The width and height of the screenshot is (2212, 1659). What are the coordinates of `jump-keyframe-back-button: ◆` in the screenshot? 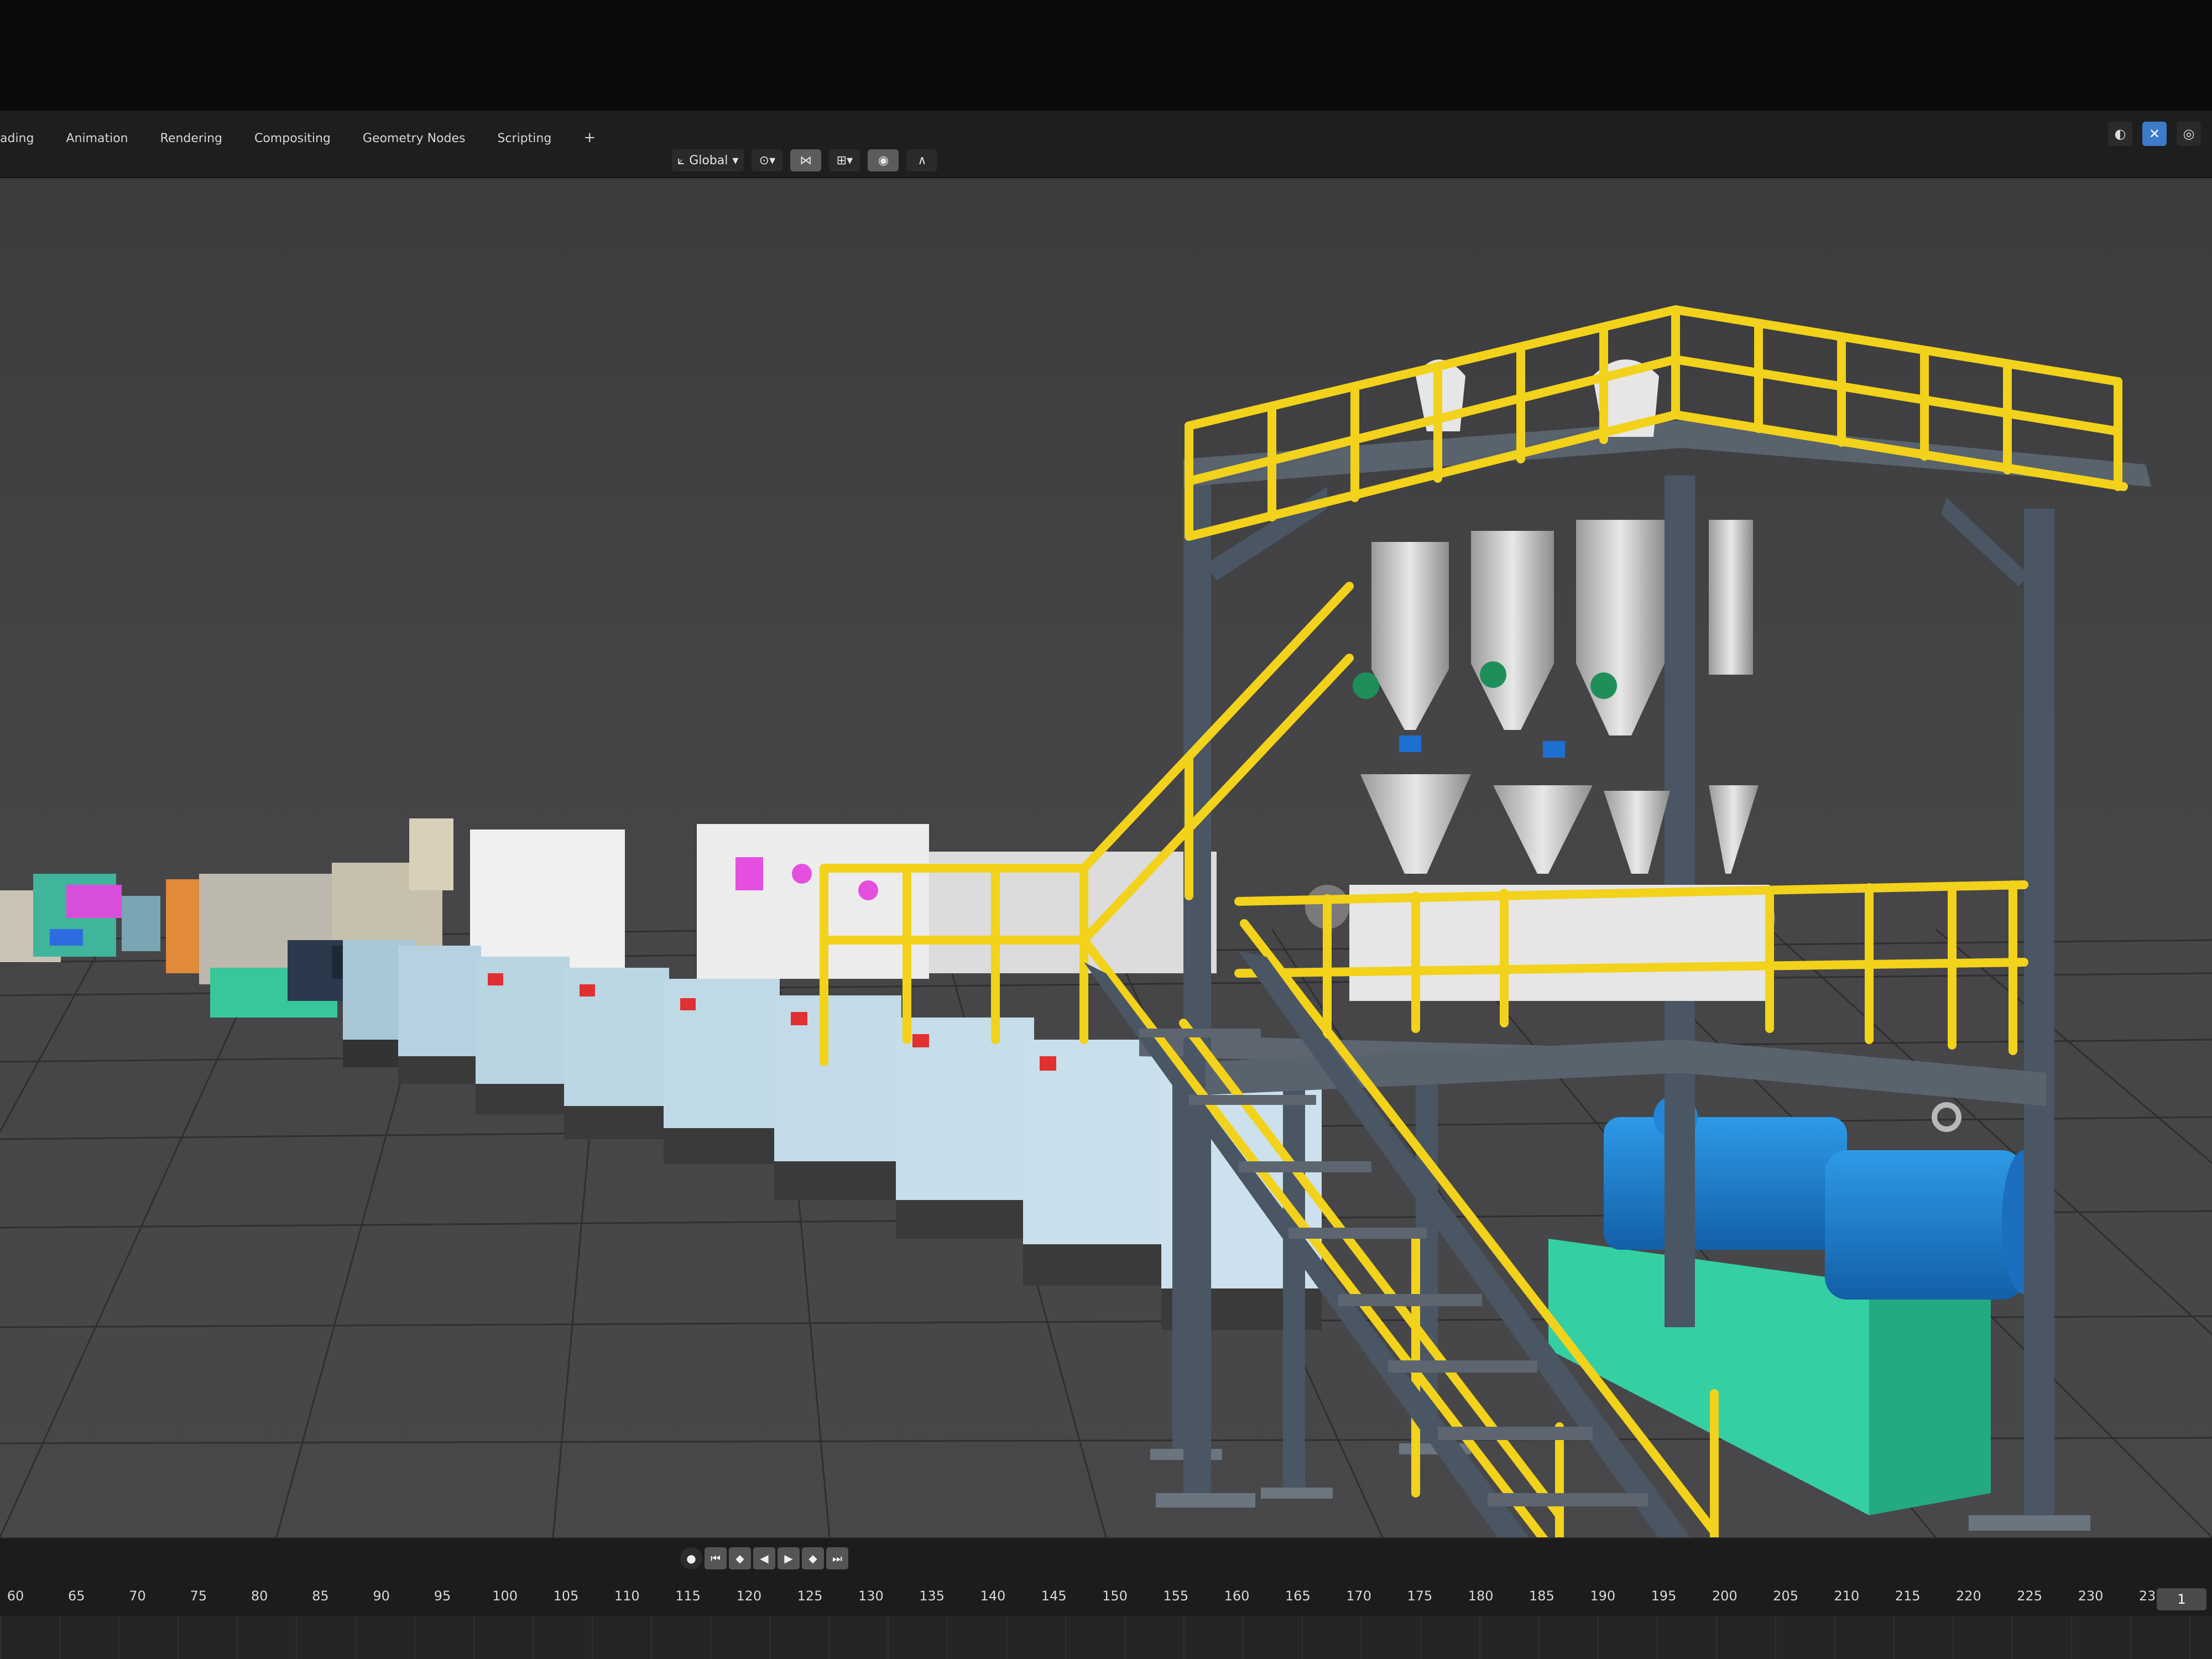 It's located at (740, 1558).